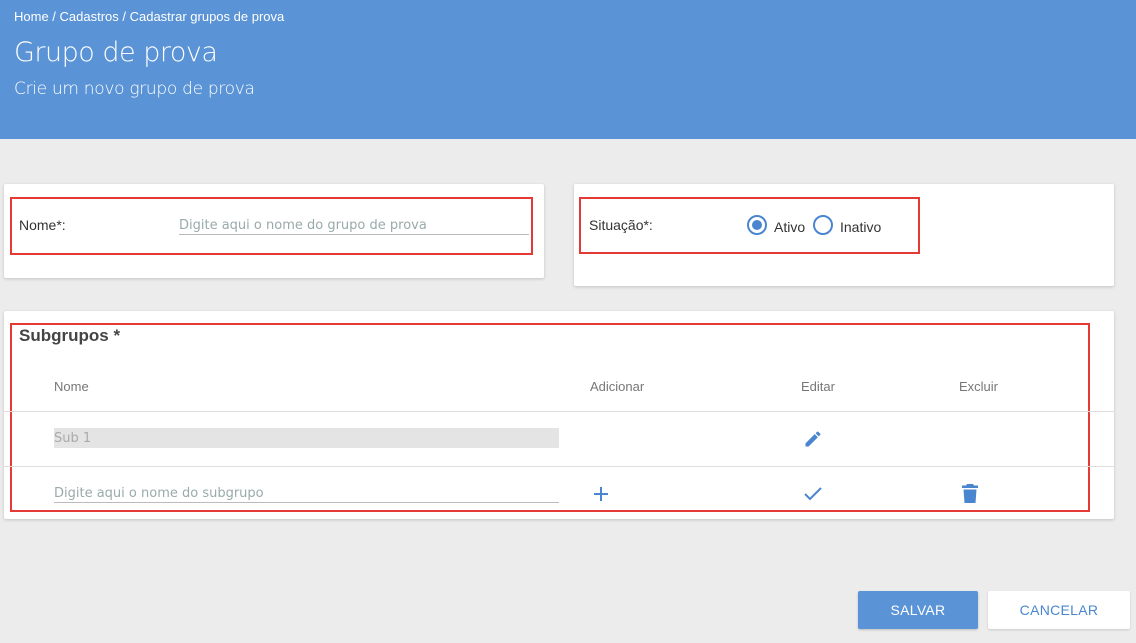 This screenshot has height=643, width=1136. Describe the element at coordinates (134, 89) in the screenshot. I see `page-subtitle: Crie um novo grupo de prova` at that location.